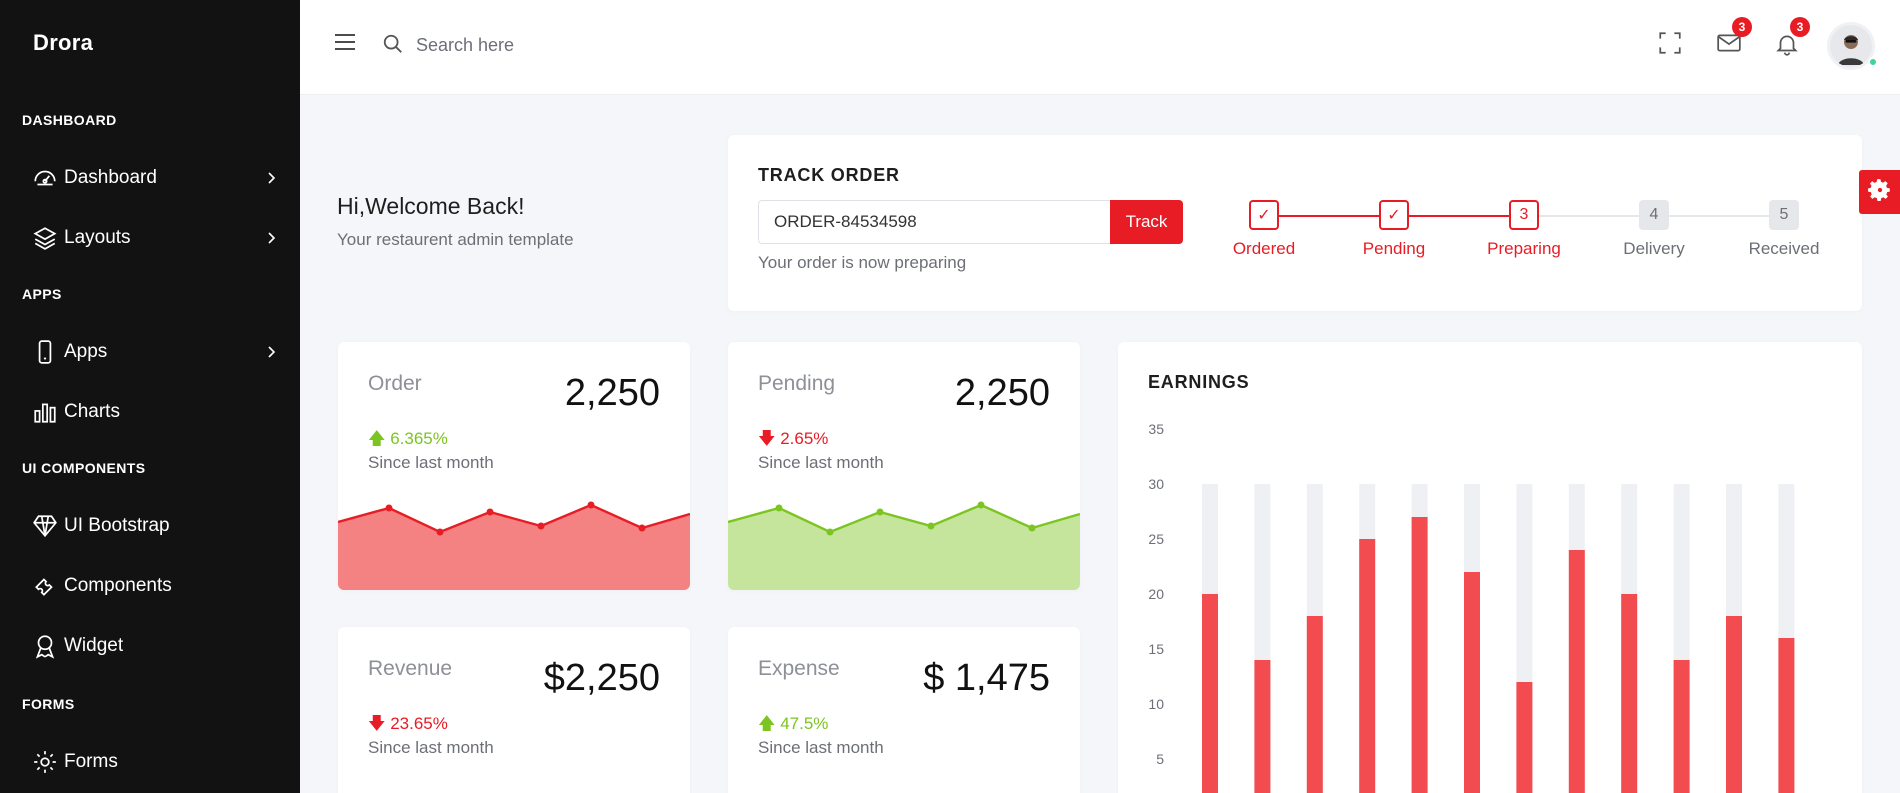 This screenshot has width=1900, height=793. I want to click on brand-logo: Drora, so click(63, 43).